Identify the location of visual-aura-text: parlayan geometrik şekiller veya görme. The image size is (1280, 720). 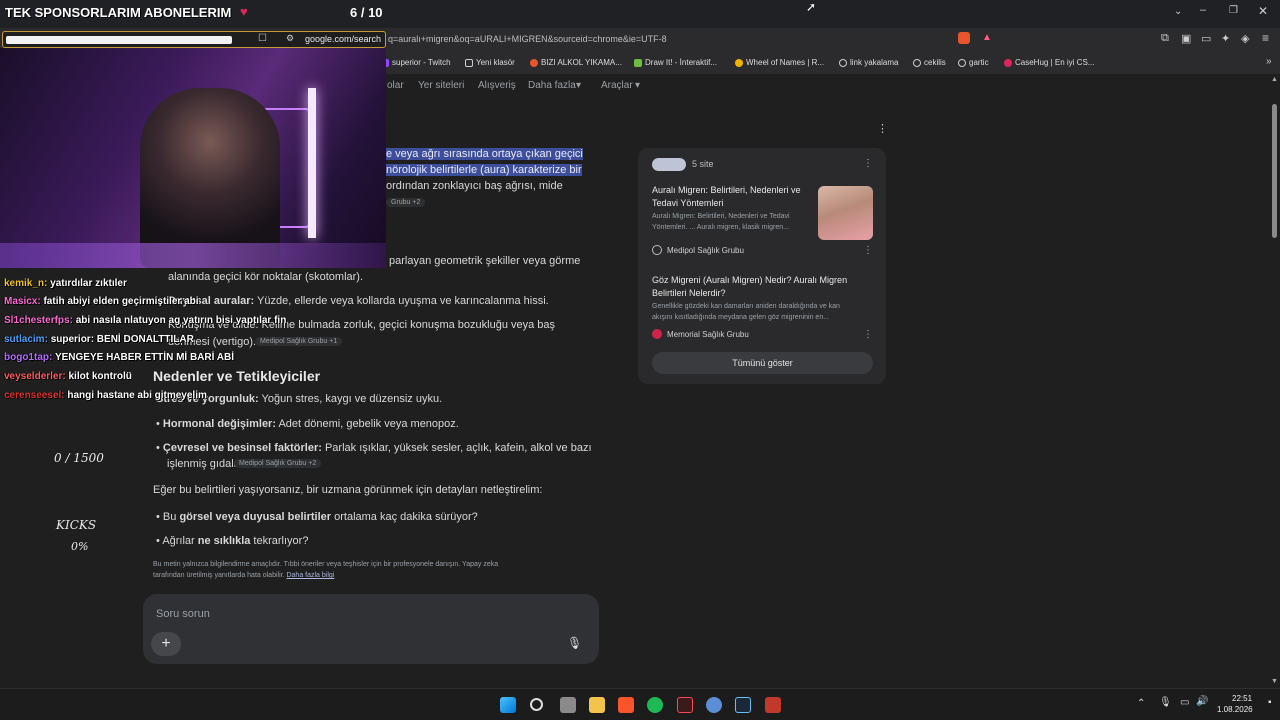
(485, 261).